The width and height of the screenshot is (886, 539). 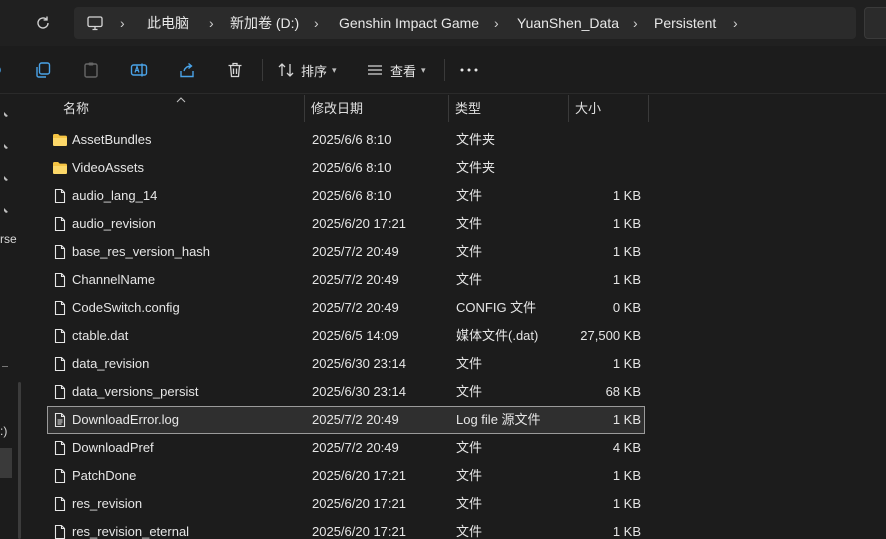 I want to click on file-row: audio_revision 2025/6/20 17:21 文件 1 KB, so click(x=346, y=224).